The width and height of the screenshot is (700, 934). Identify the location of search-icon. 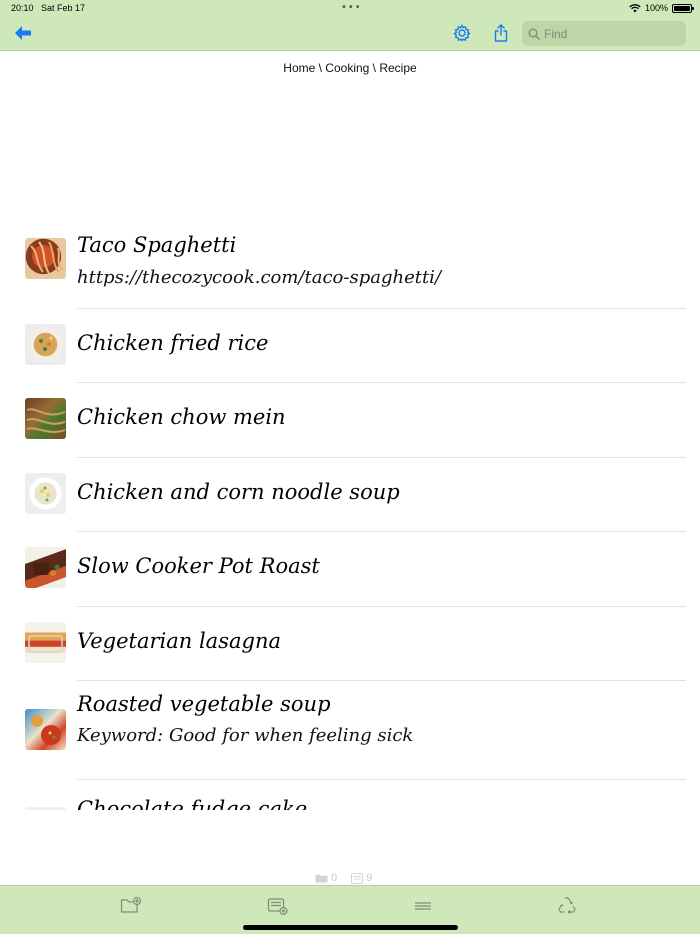
(534, 34).